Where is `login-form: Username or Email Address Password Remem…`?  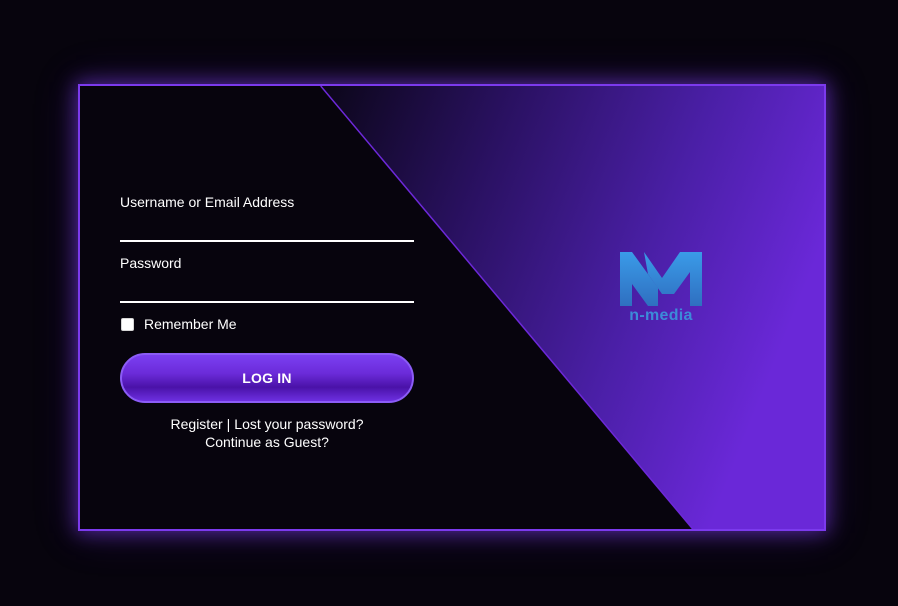
login-form: Username or Email Address Password Remem… is located at coordinates (267, 322).